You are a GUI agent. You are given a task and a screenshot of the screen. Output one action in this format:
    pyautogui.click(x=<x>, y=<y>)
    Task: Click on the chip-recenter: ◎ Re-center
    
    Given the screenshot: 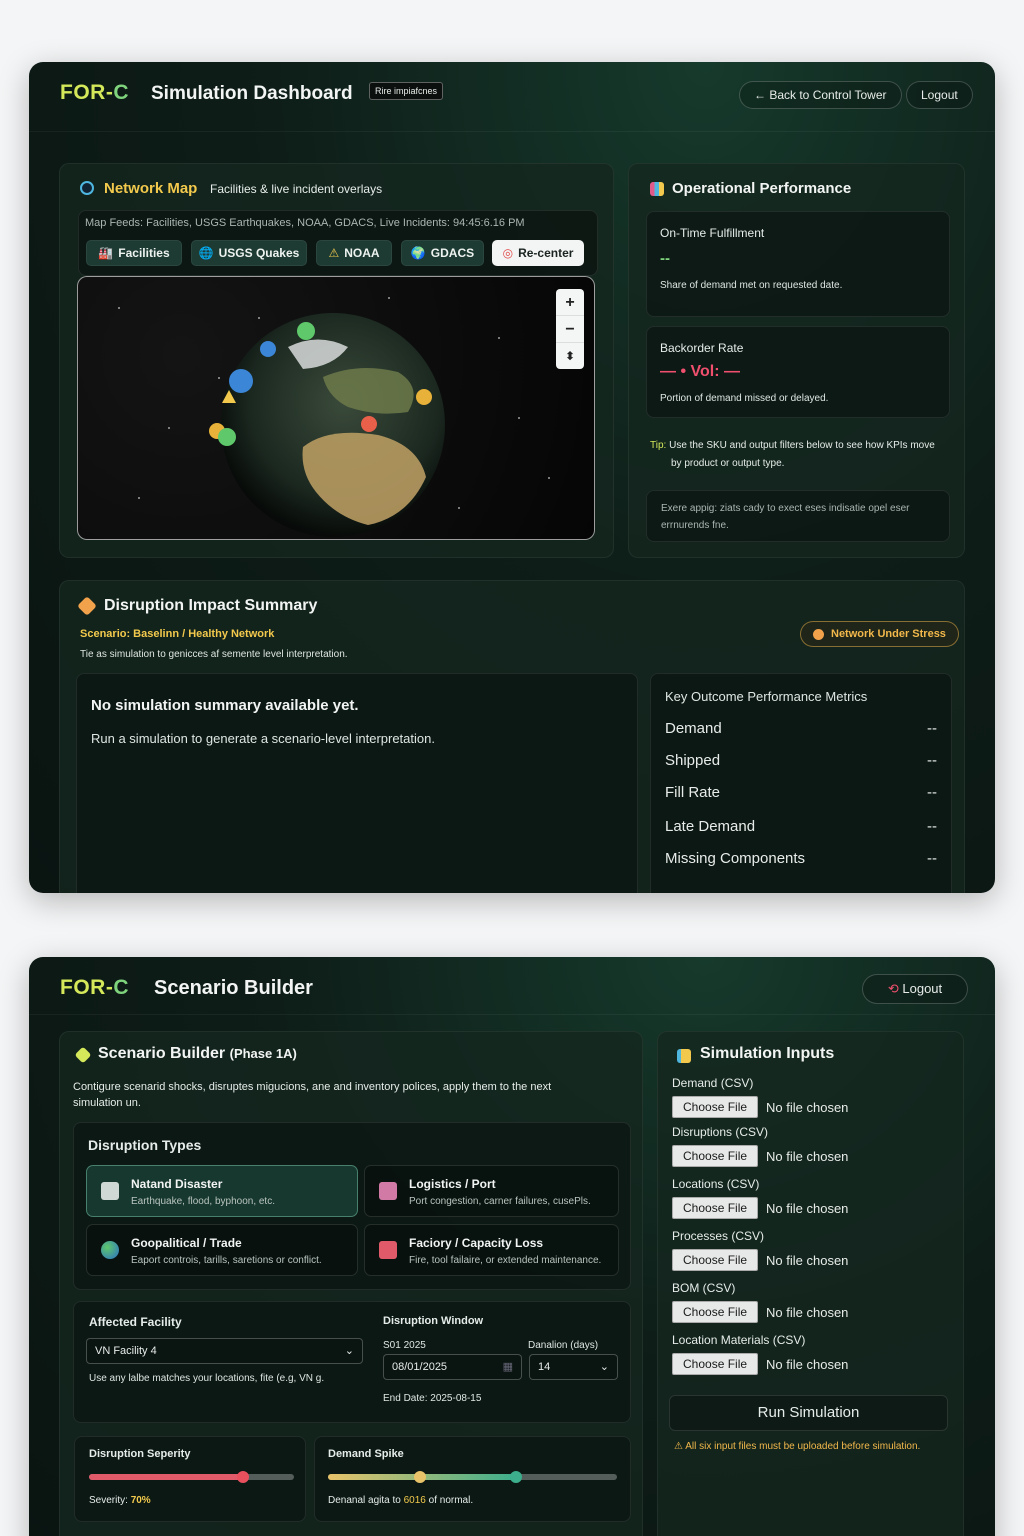 What is the action you would take?
    pyautogui.click(x=538, y=253)
    